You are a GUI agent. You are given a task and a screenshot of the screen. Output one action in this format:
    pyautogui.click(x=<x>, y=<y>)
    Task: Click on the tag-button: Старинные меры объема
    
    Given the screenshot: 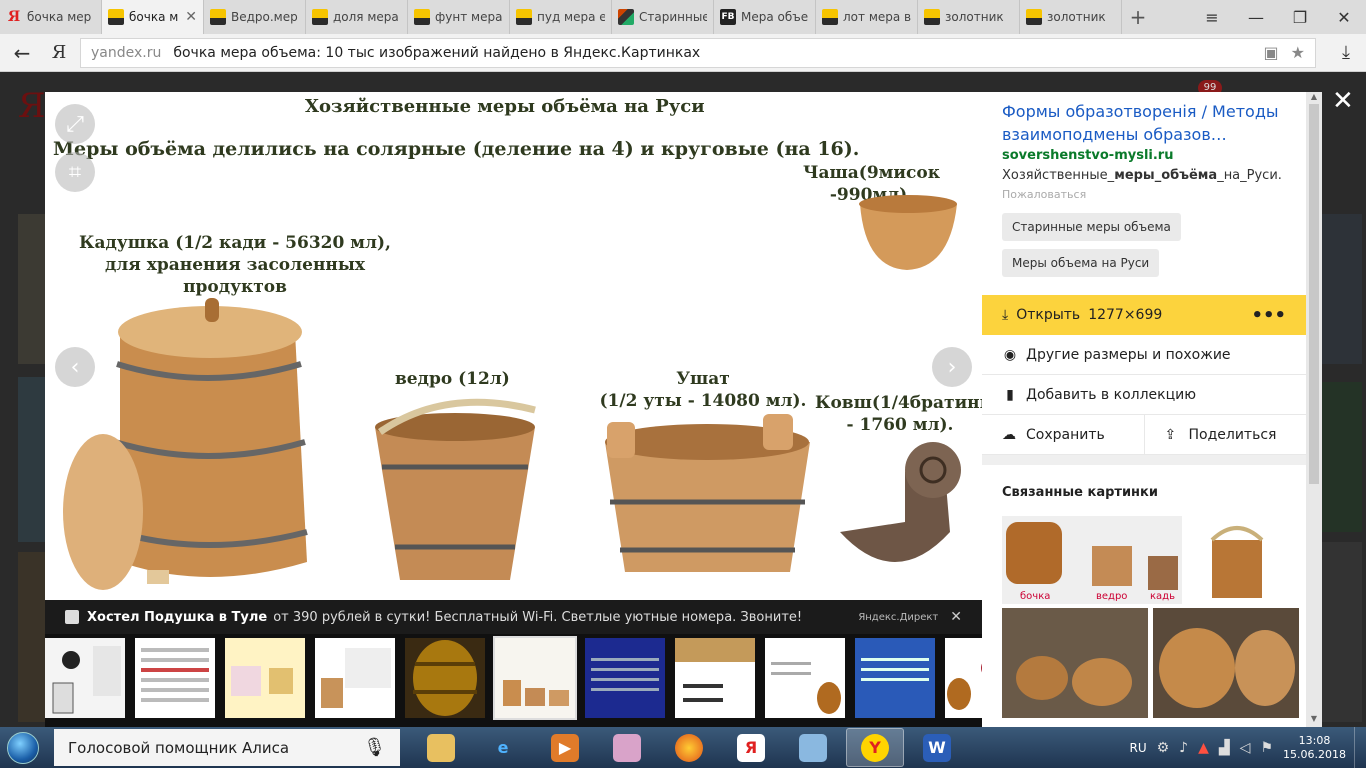 What is the action you would take?
    pyautogui.click(x=1091, y=227)
    